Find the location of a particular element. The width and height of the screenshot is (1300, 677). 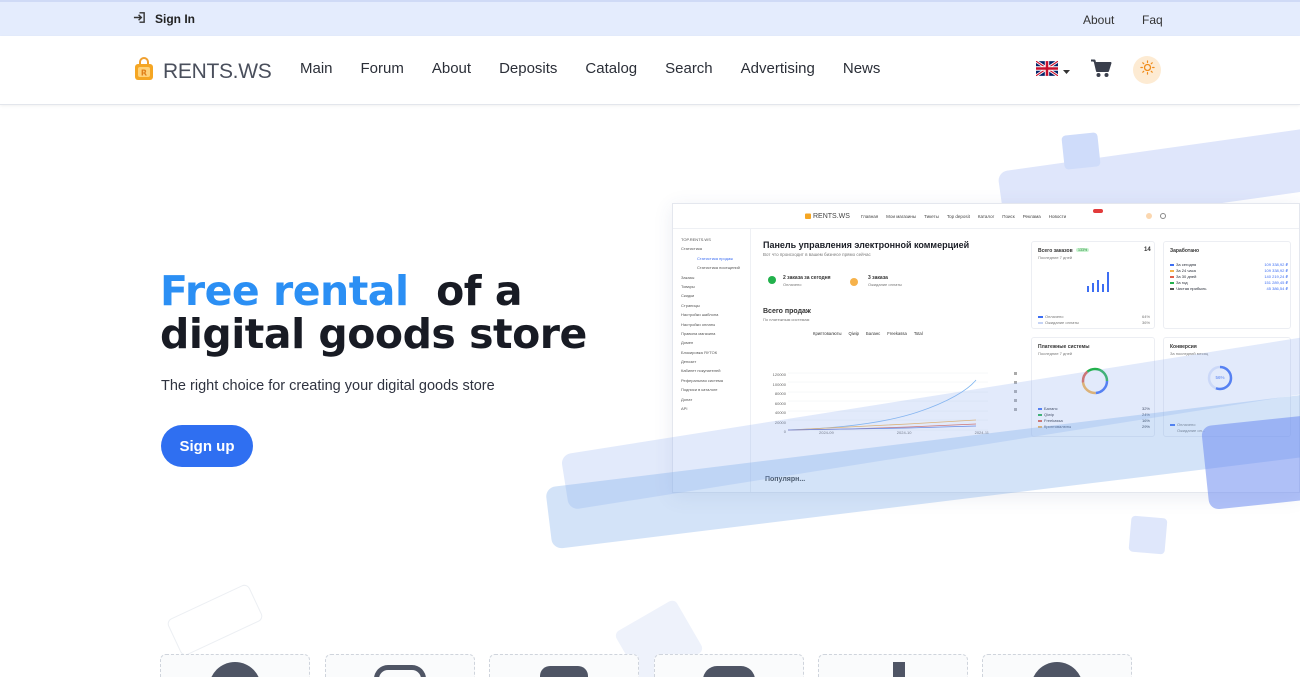

preview-nav-item: Мои магазины is located at coordinates (901, 216).